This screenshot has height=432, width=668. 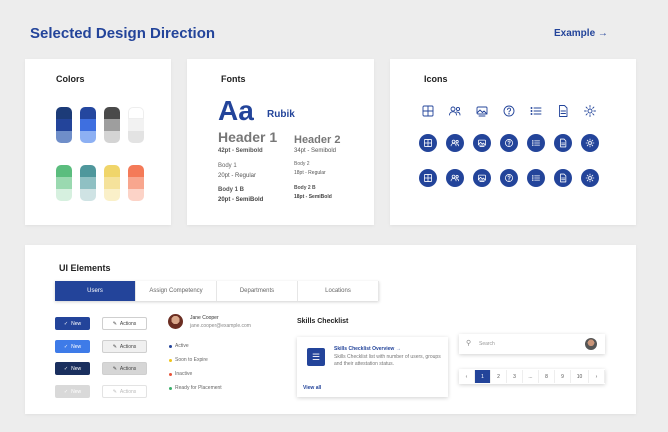 I want to click on body1-spec: 20pt - Regular, so click(x=237, y=176).